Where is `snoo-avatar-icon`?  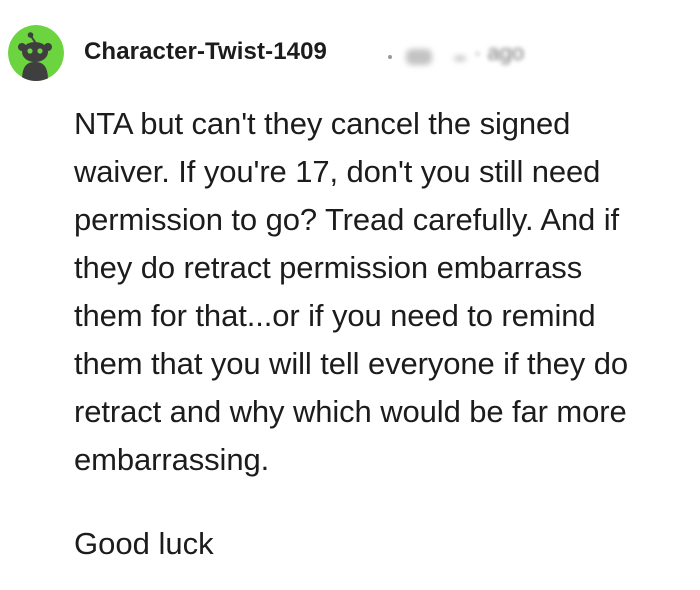 snoo-avatar-icon is located at coordinates (36, 53).